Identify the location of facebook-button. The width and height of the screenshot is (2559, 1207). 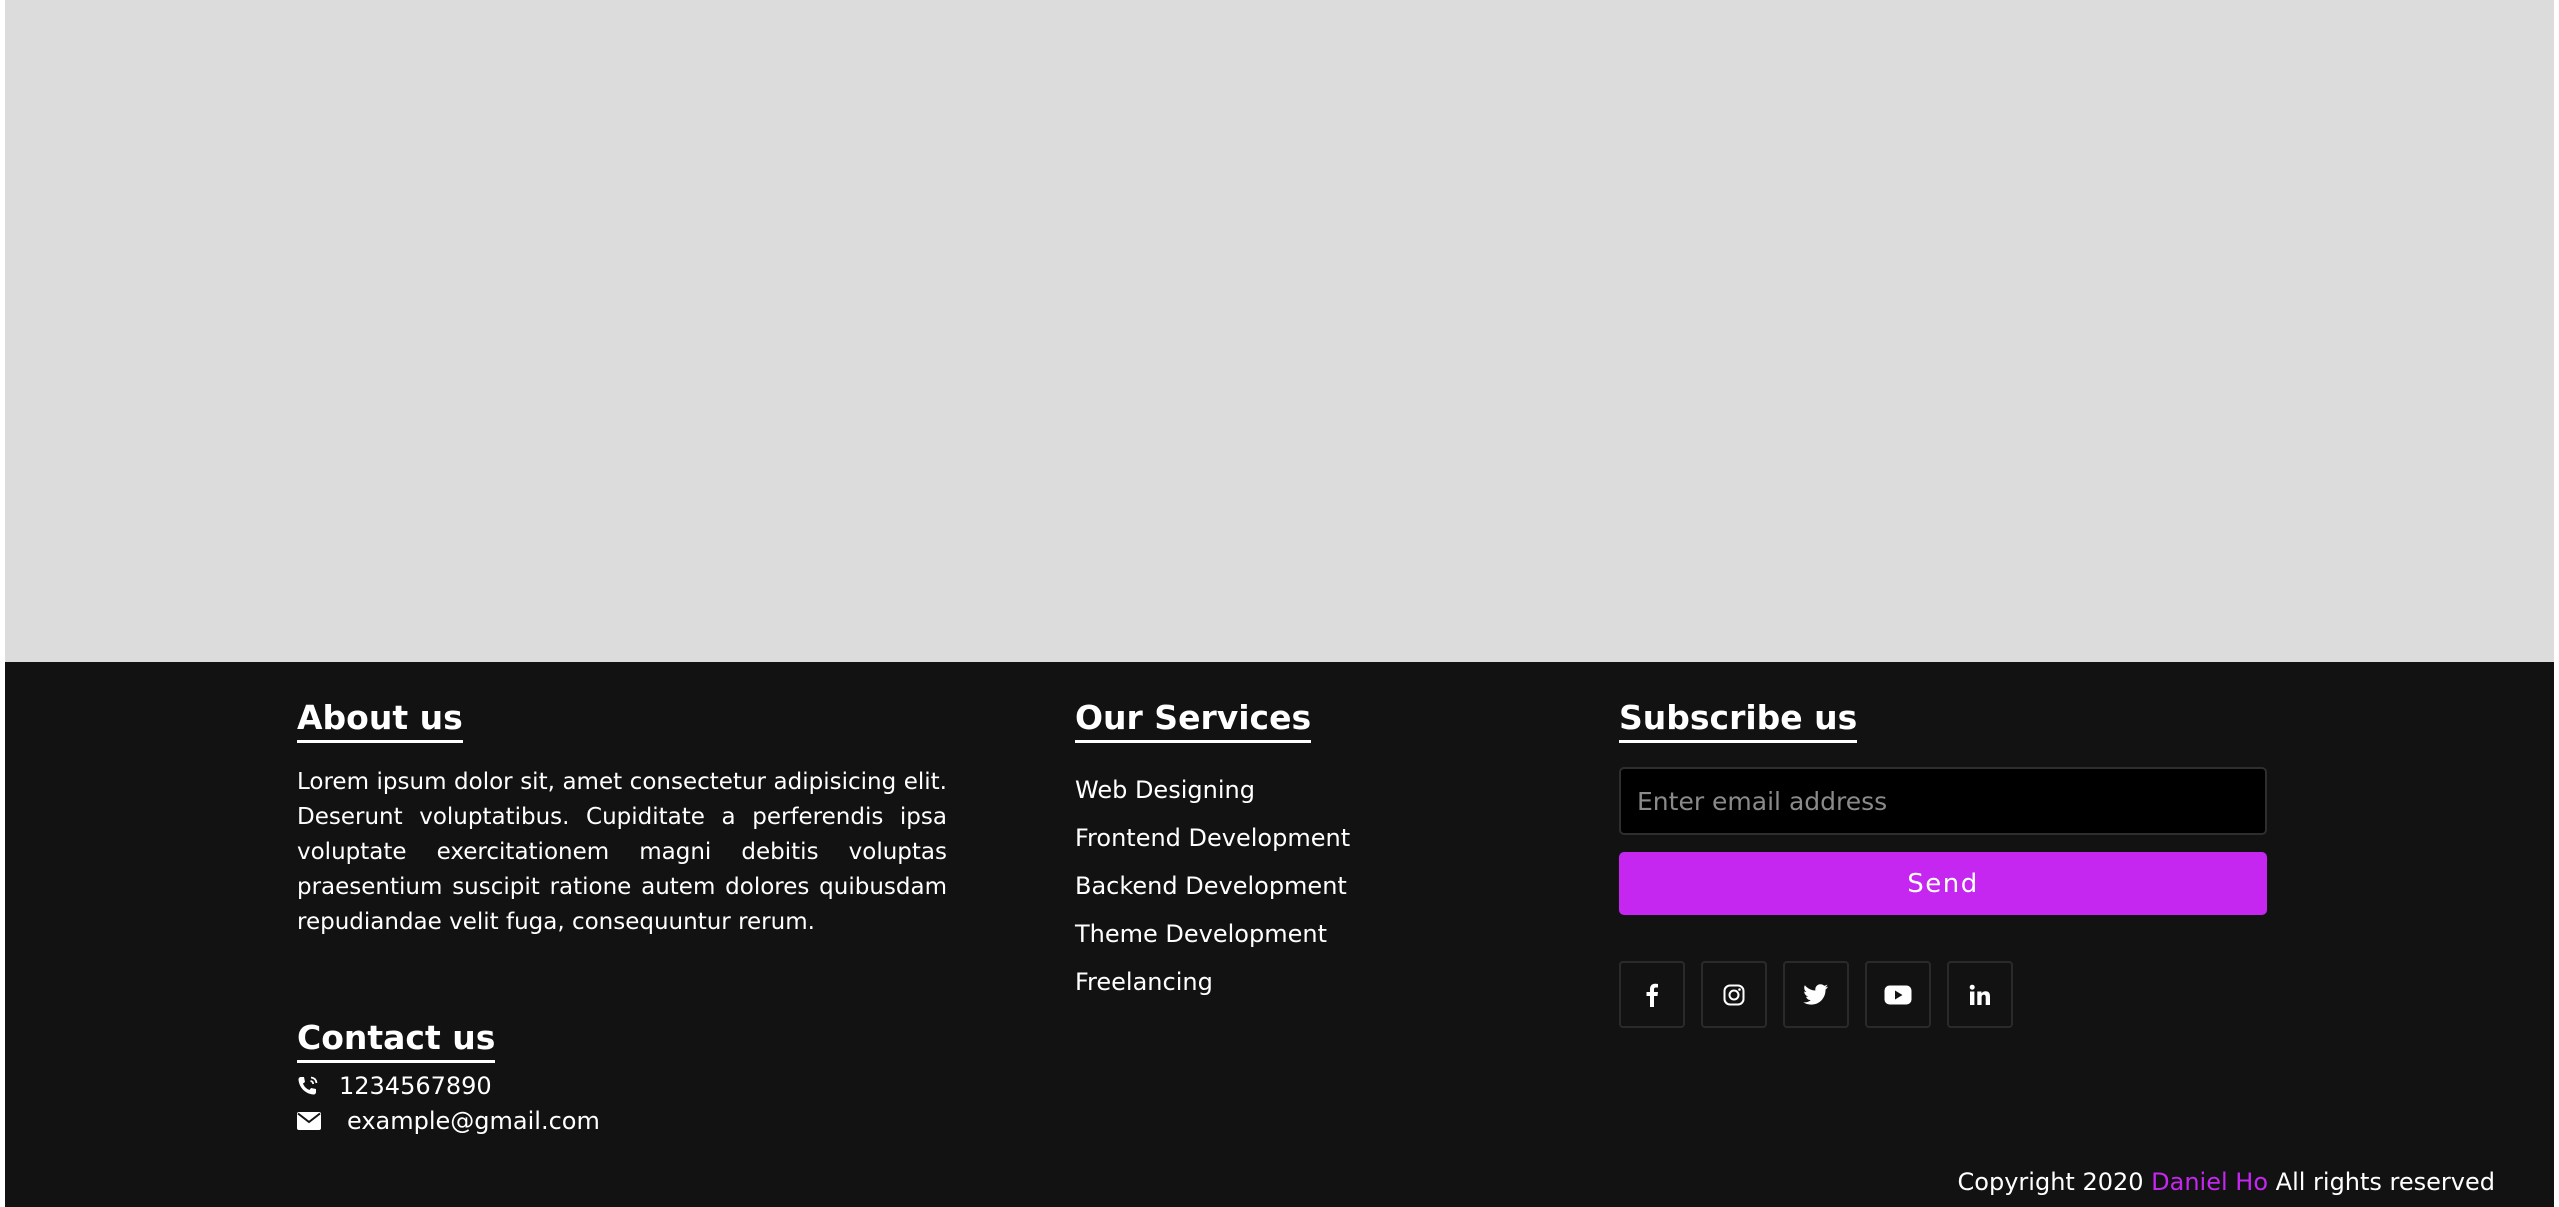
(1652, 994).